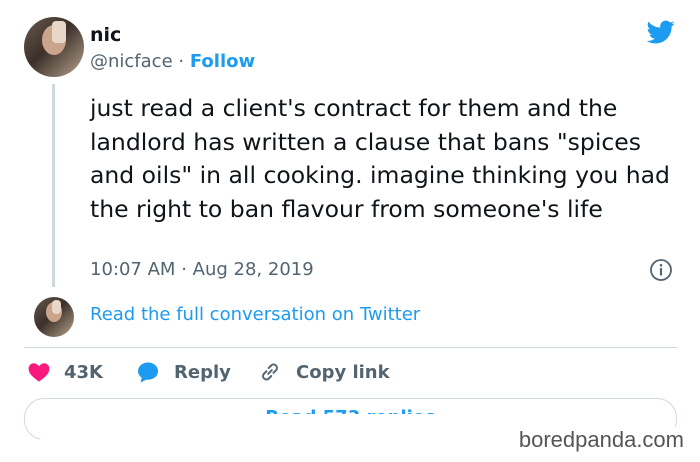 This screenshot has width=700, height=462. I want to click on twitter-bird-icon, so click(661, 32).